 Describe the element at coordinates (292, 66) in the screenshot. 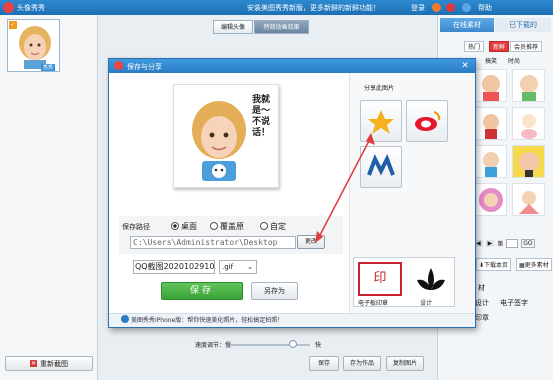

I see `dialog-title-bar: 保存与分享 ✕` at that location.